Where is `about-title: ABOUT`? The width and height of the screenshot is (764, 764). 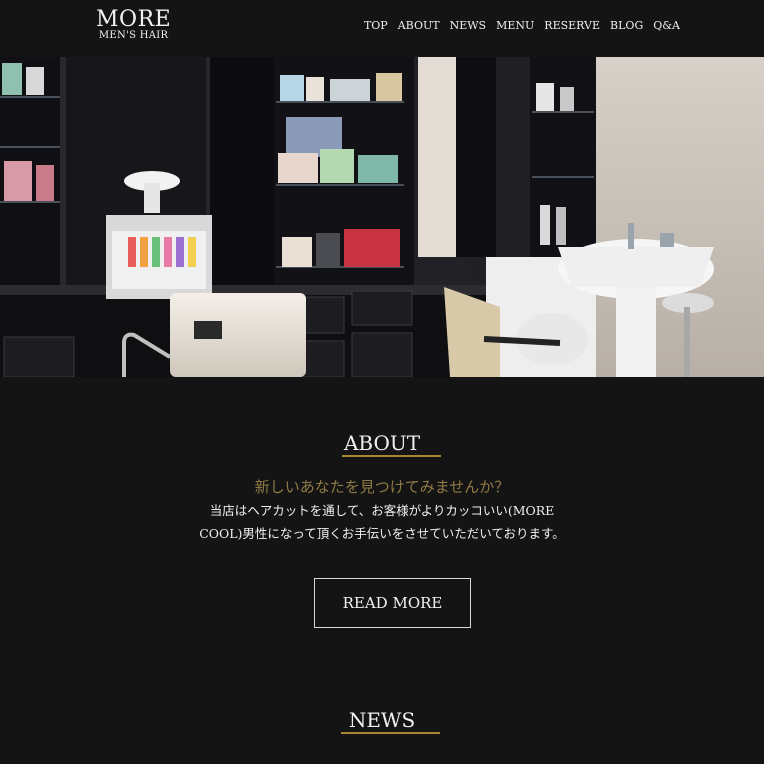
about-title: ABOUT is located at coordinates (382, 443).